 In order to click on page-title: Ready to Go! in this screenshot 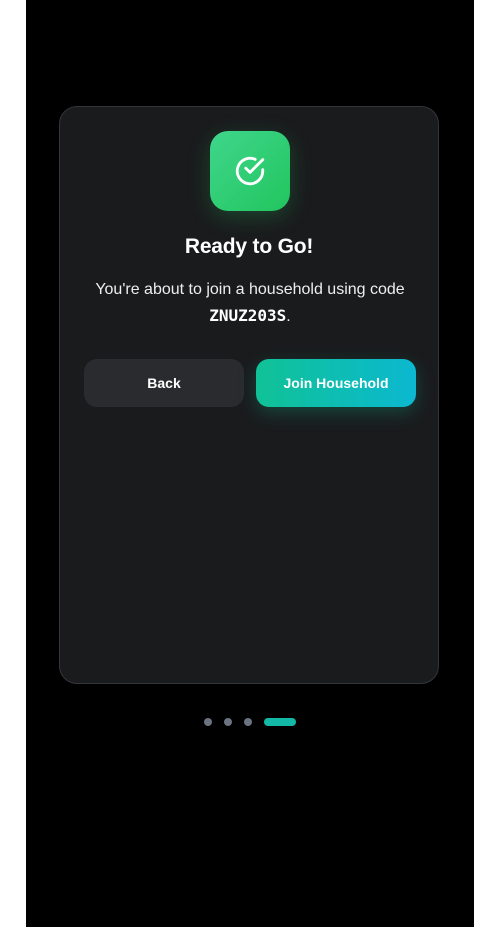, I will do `click(249, 246)`.